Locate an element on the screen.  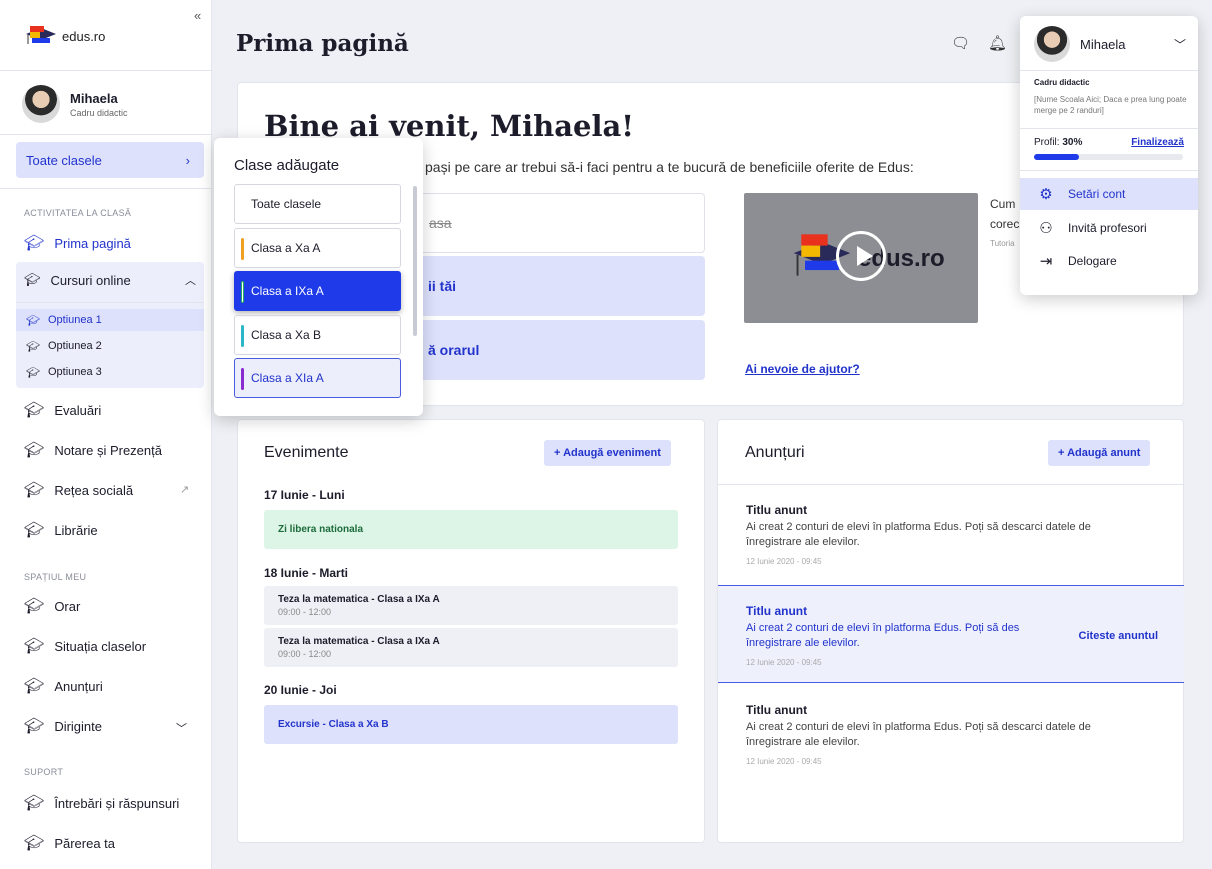
tutorial-video: edus.ro is located at coordinates (861, 258).